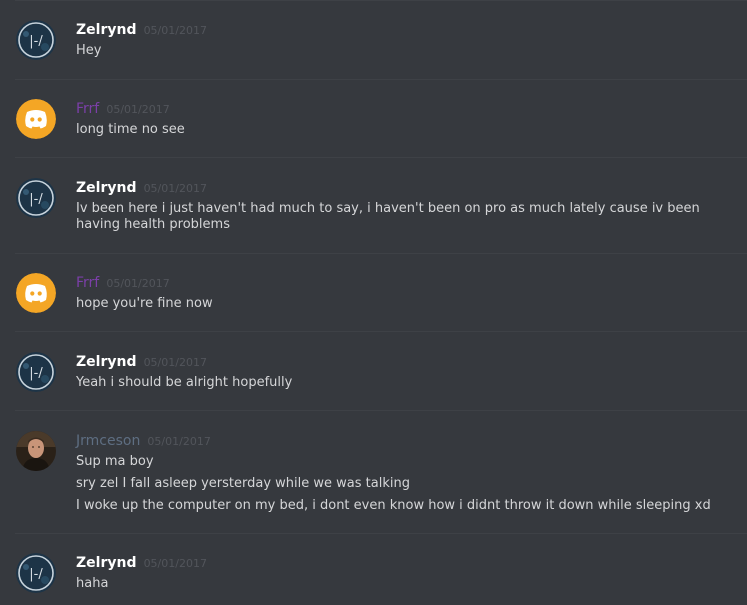  Describe the element at coordinates (184, 382) in the screenshot. I see `message-text: Yeah i should be alright hopefully` at that location.